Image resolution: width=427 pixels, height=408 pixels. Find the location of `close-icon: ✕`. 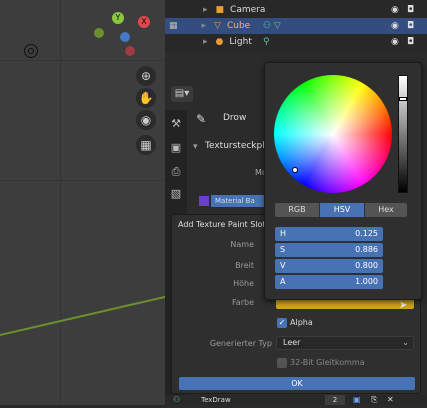

close-icon: ✕ is located at coordinates (390, 400).